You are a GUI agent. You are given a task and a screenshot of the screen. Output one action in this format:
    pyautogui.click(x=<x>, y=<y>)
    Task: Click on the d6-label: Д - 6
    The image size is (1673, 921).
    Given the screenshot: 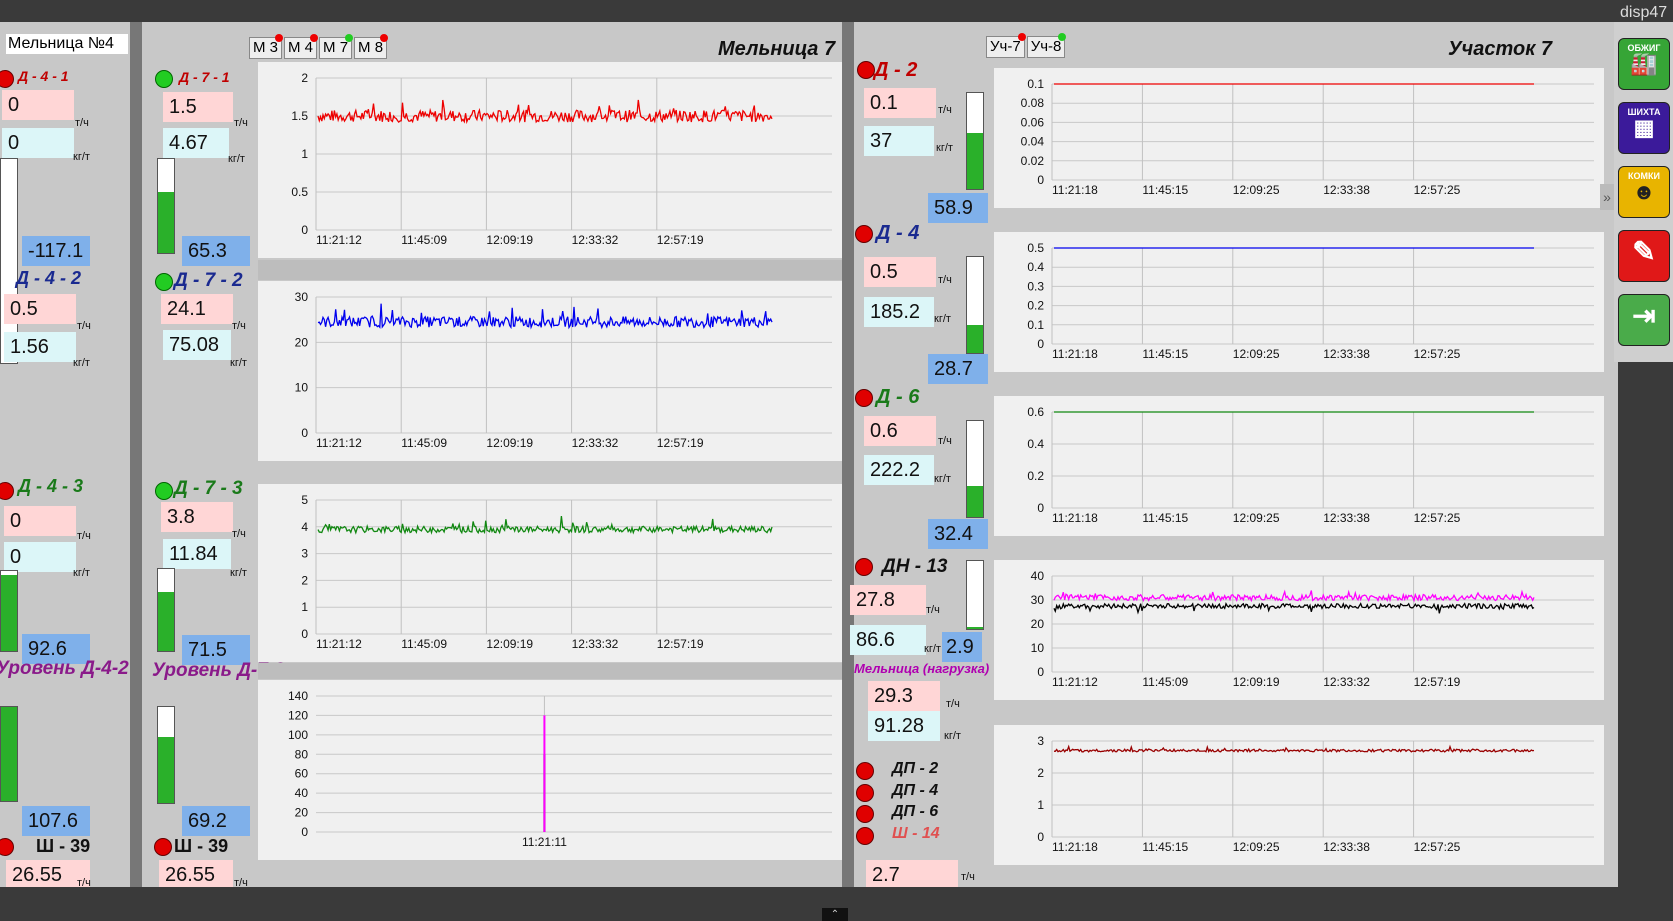 What is the action you would take?
    pyautogui.click(x=898, y=397)
    